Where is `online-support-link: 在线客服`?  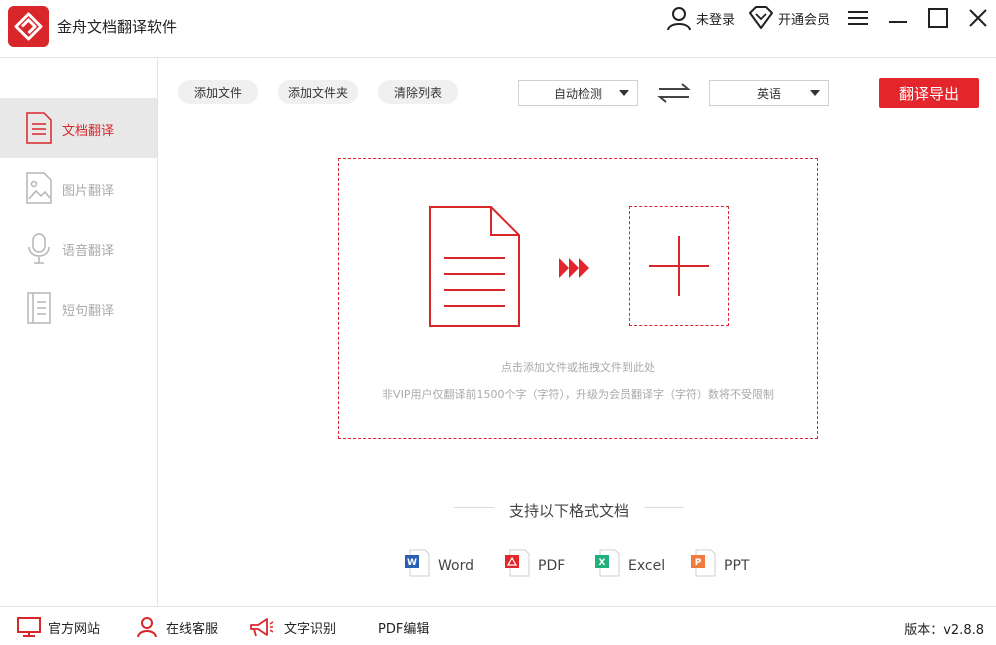
online-support-link: 在线客服 is located at coordinates (176, 627).